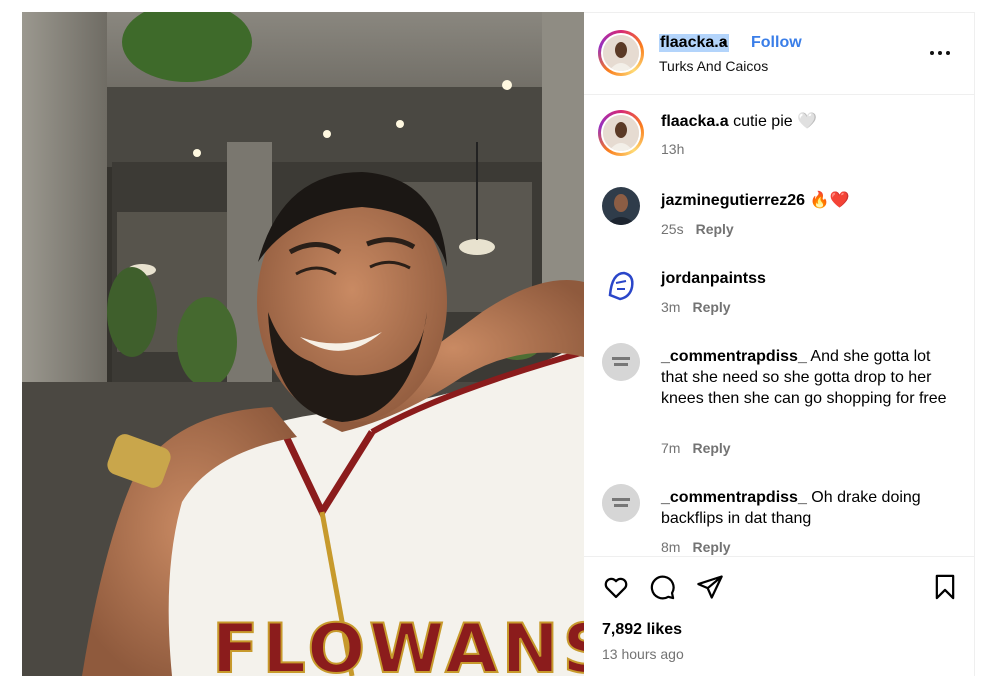 The image size is (990, 677). I want to click on caption-timestamp: 13h, so click(672, 149).